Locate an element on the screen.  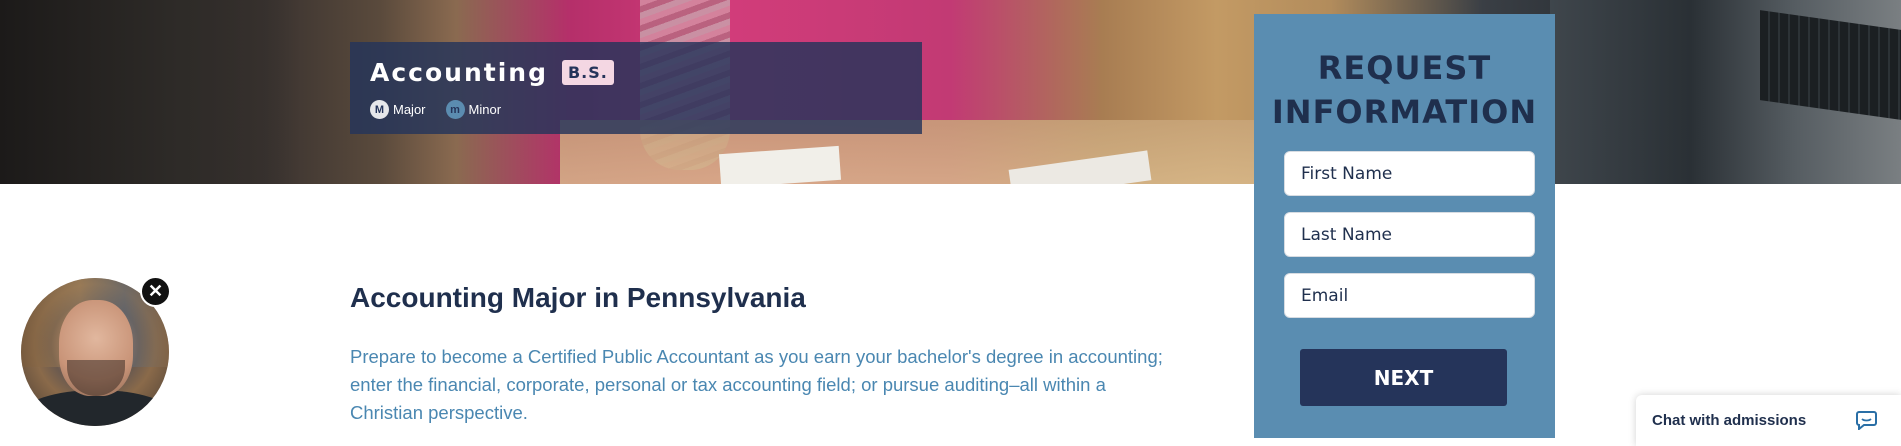
form-title-line1: REQUEST is located at coordinates (1404, 68).